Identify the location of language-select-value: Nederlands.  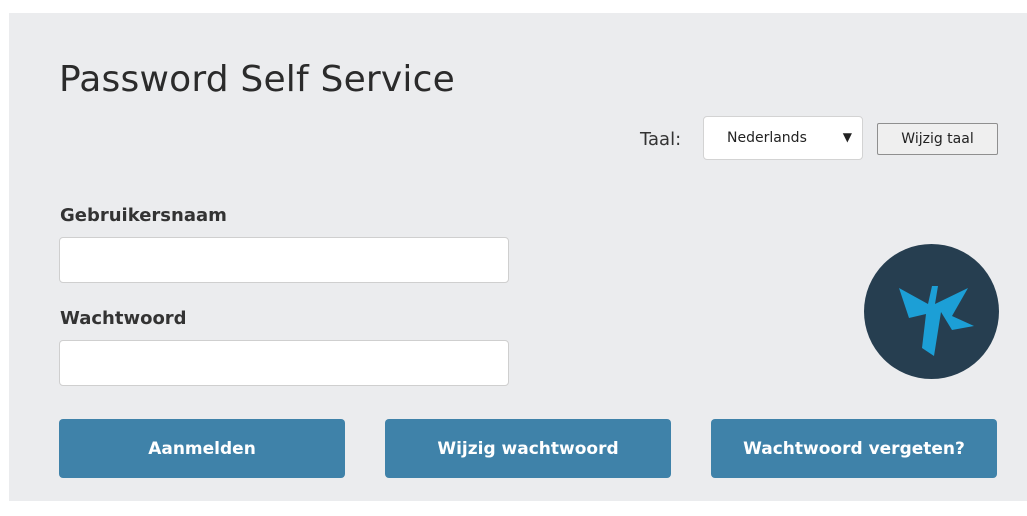
(767, 138).